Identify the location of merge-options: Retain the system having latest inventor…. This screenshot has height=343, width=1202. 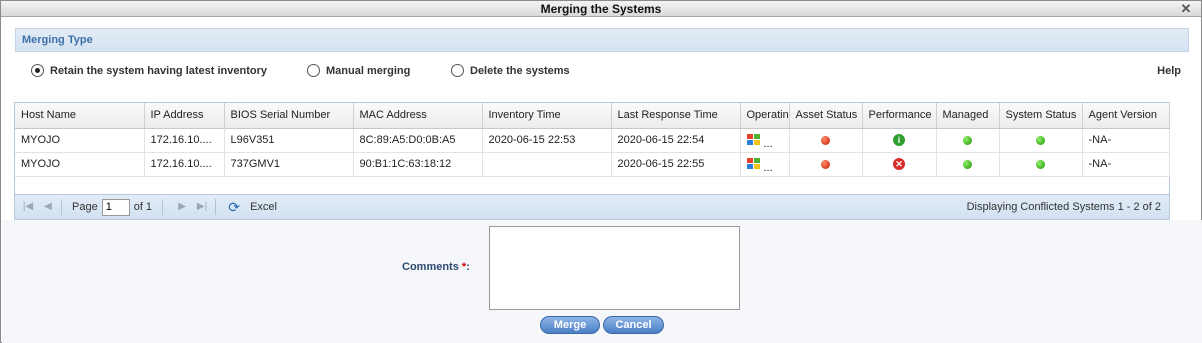
(602, 72).